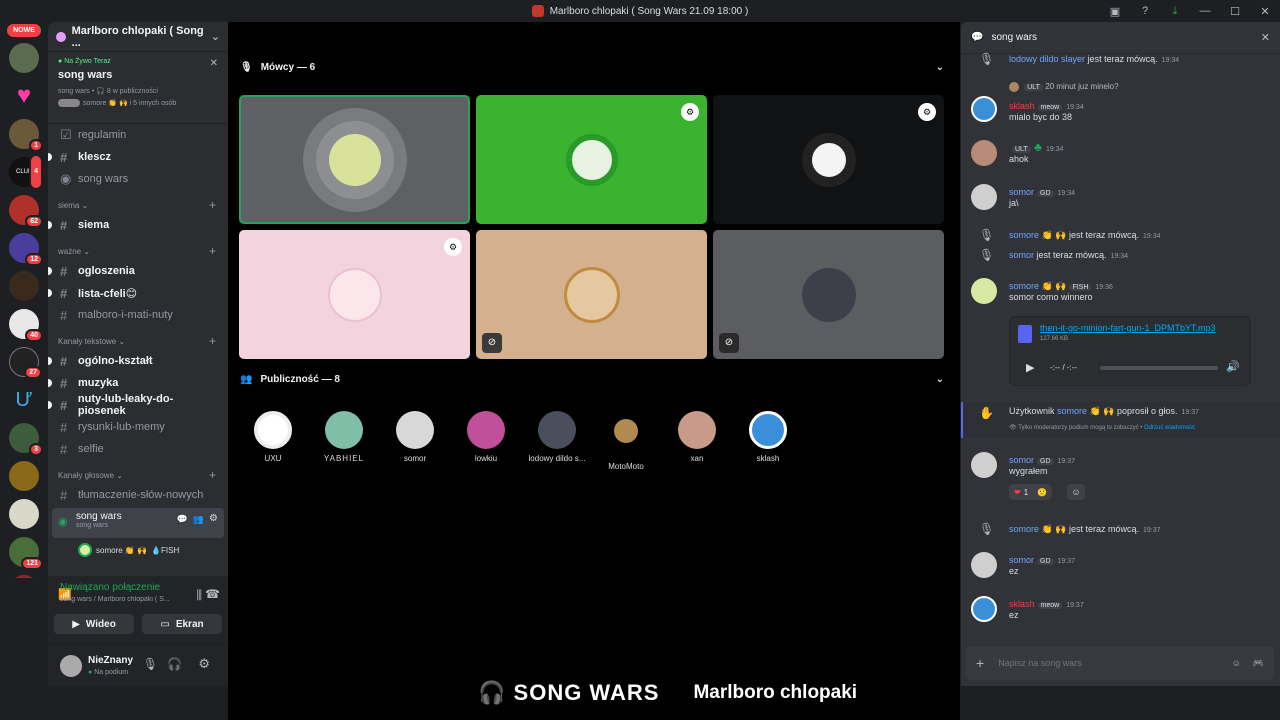 The height and width of the screenshot is (720, 1280). What do you see at coordinates (138, 179) in the screenshot?
I see `channel-song-wars: ◉ song wars` at bounding box center [138, 179].